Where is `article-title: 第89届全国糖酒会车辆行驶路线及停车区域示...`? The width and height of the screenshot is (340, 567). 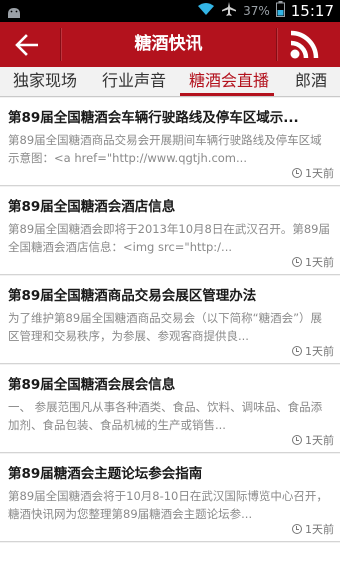 article-title: 第89届全国糖酒会车辆行驶路线及停车区域示... is located at coordinates (153, 118).